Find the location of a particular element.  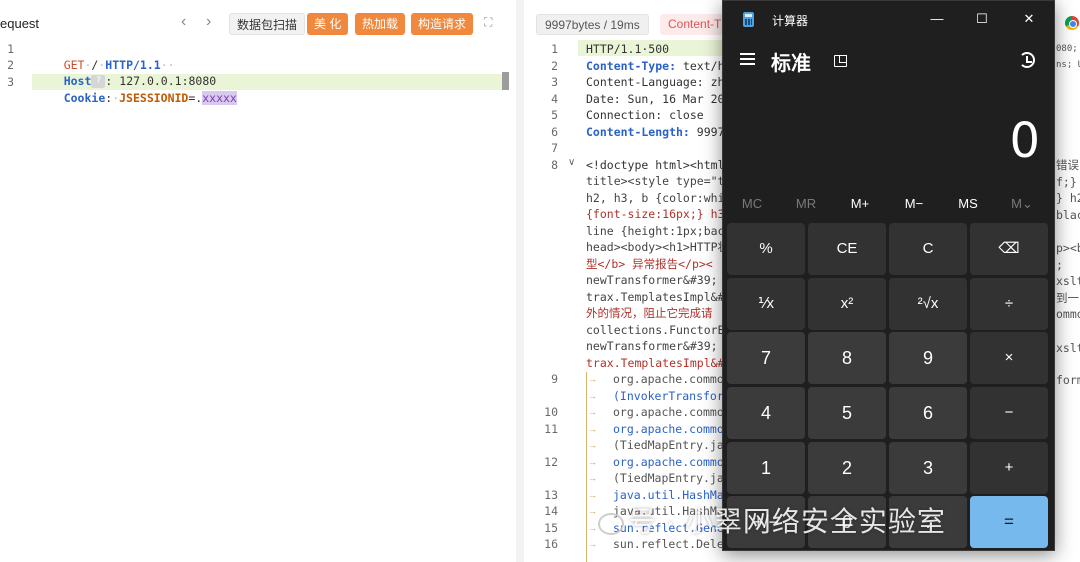

response-line: line {height:1px;bac is located at coordinates (655, 231).